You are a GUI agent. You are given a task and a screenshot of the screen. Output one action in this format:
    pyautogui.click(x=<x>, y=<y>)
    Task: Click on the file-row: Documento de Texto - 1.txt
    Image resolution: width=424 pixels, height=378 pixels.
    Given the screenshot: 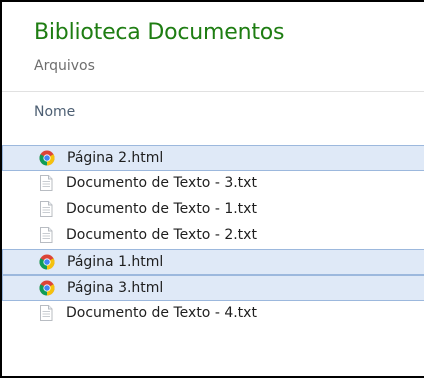 What is the action you would take?
    pyautogui.click(x=213, y=210)
    